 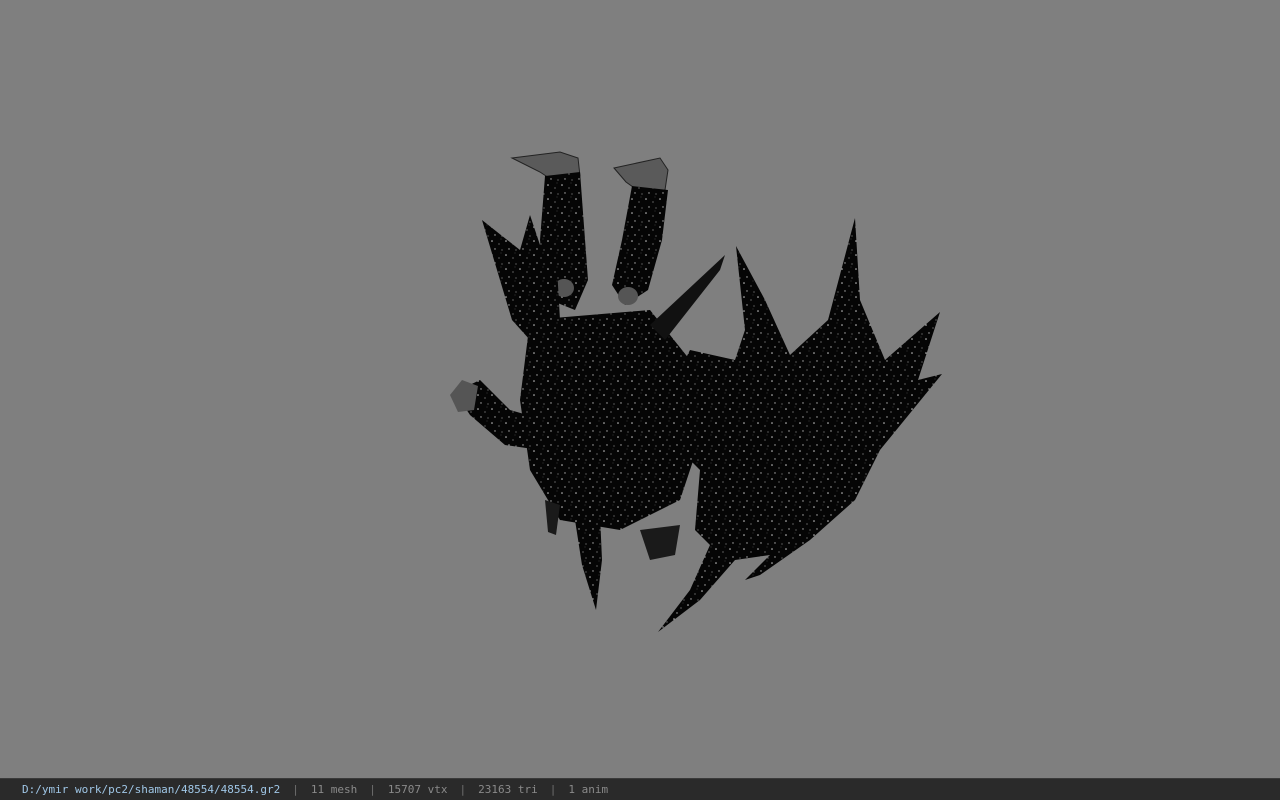 I want to click on fringe-left, so click(x=552, y=517).